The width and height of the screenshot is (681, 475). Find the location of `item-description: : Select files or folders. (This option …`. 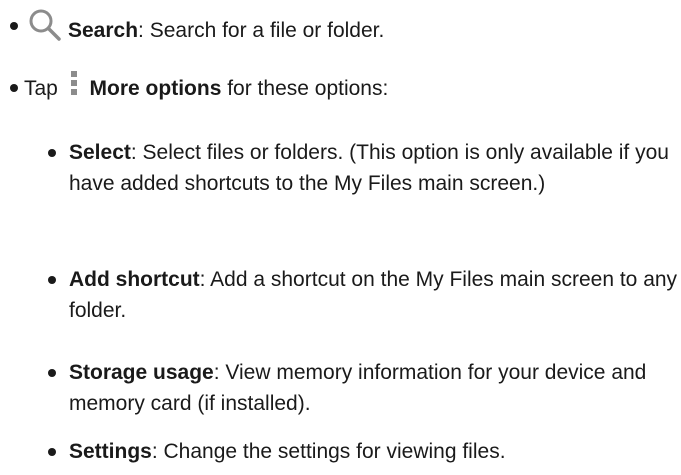

item-description: : Select files or folders. (This option … is located at coordinates (369, 168).